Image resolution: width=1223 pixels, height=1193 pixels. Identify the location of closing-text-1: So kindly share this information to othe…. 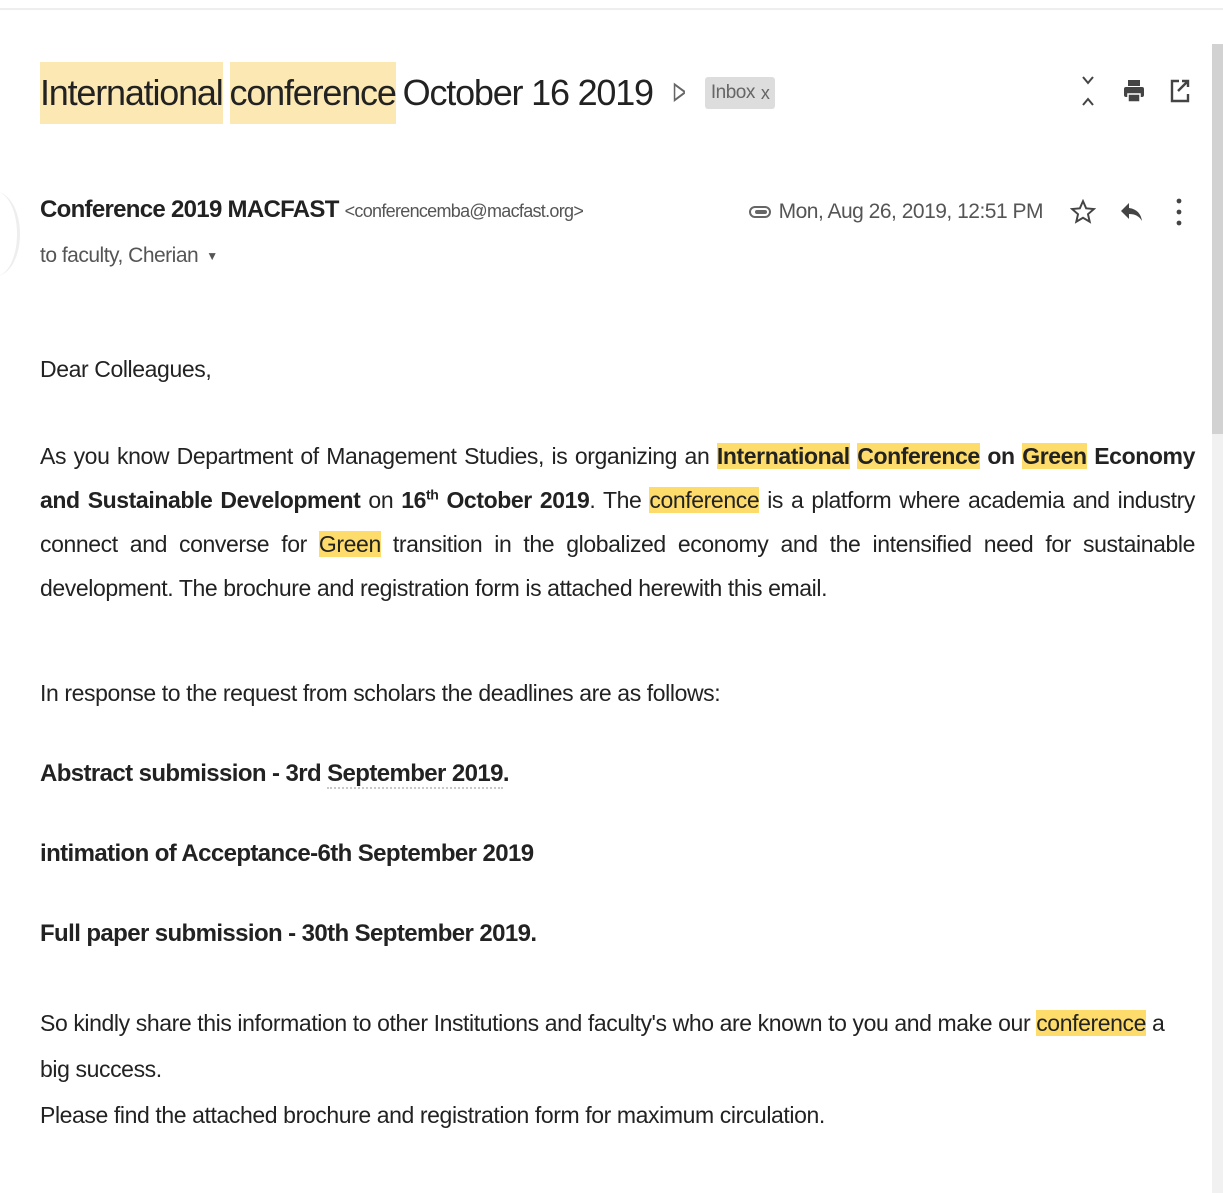
(538, 1023).